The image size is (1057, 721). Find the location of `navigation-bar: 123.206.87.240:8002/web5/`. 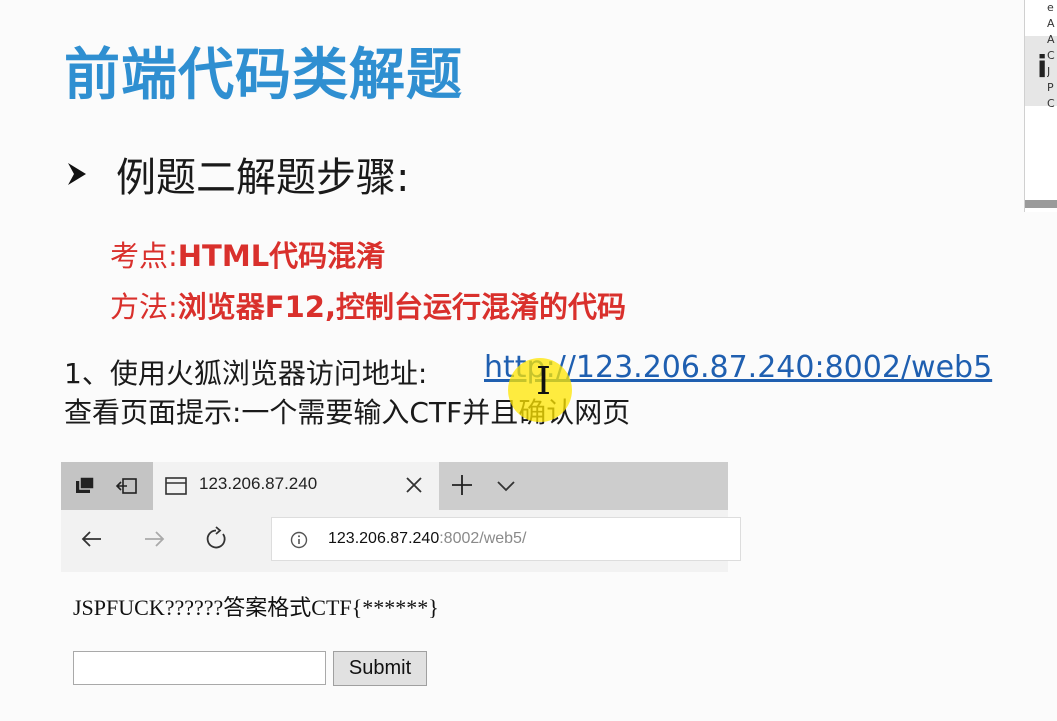

navigation-bar: 123.206.87.240:8002/web5/ is located at coordinates (401, 539).